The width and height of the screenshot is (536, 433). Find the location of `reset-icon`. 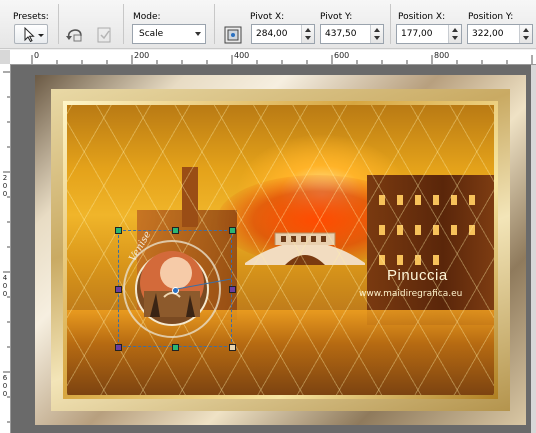

reset-icon is located at coordinates (74, 35).